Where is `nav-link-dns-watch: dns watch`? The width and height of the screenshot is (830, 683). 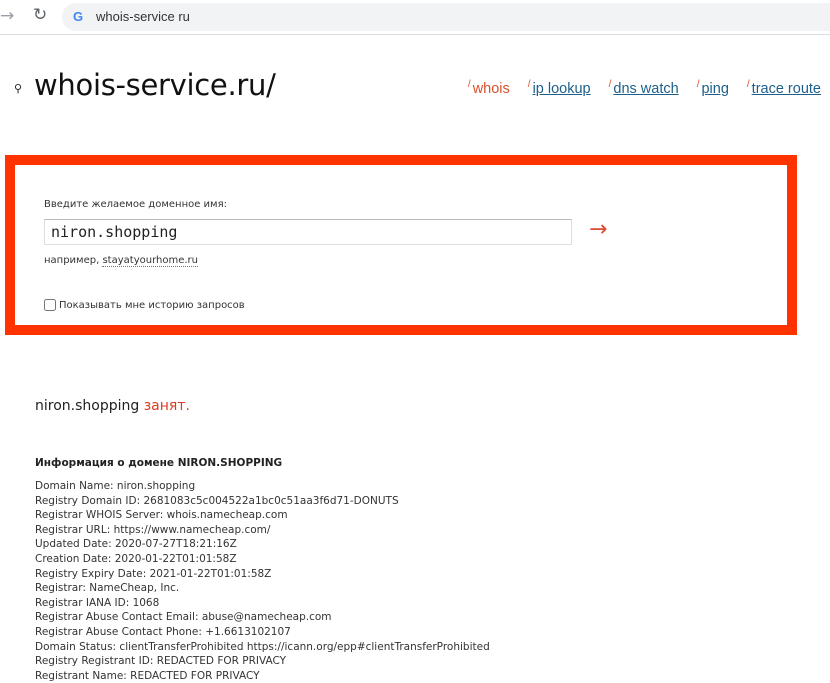 nav-link-dns-watch: dns watch is located at coordinates (645, 89).